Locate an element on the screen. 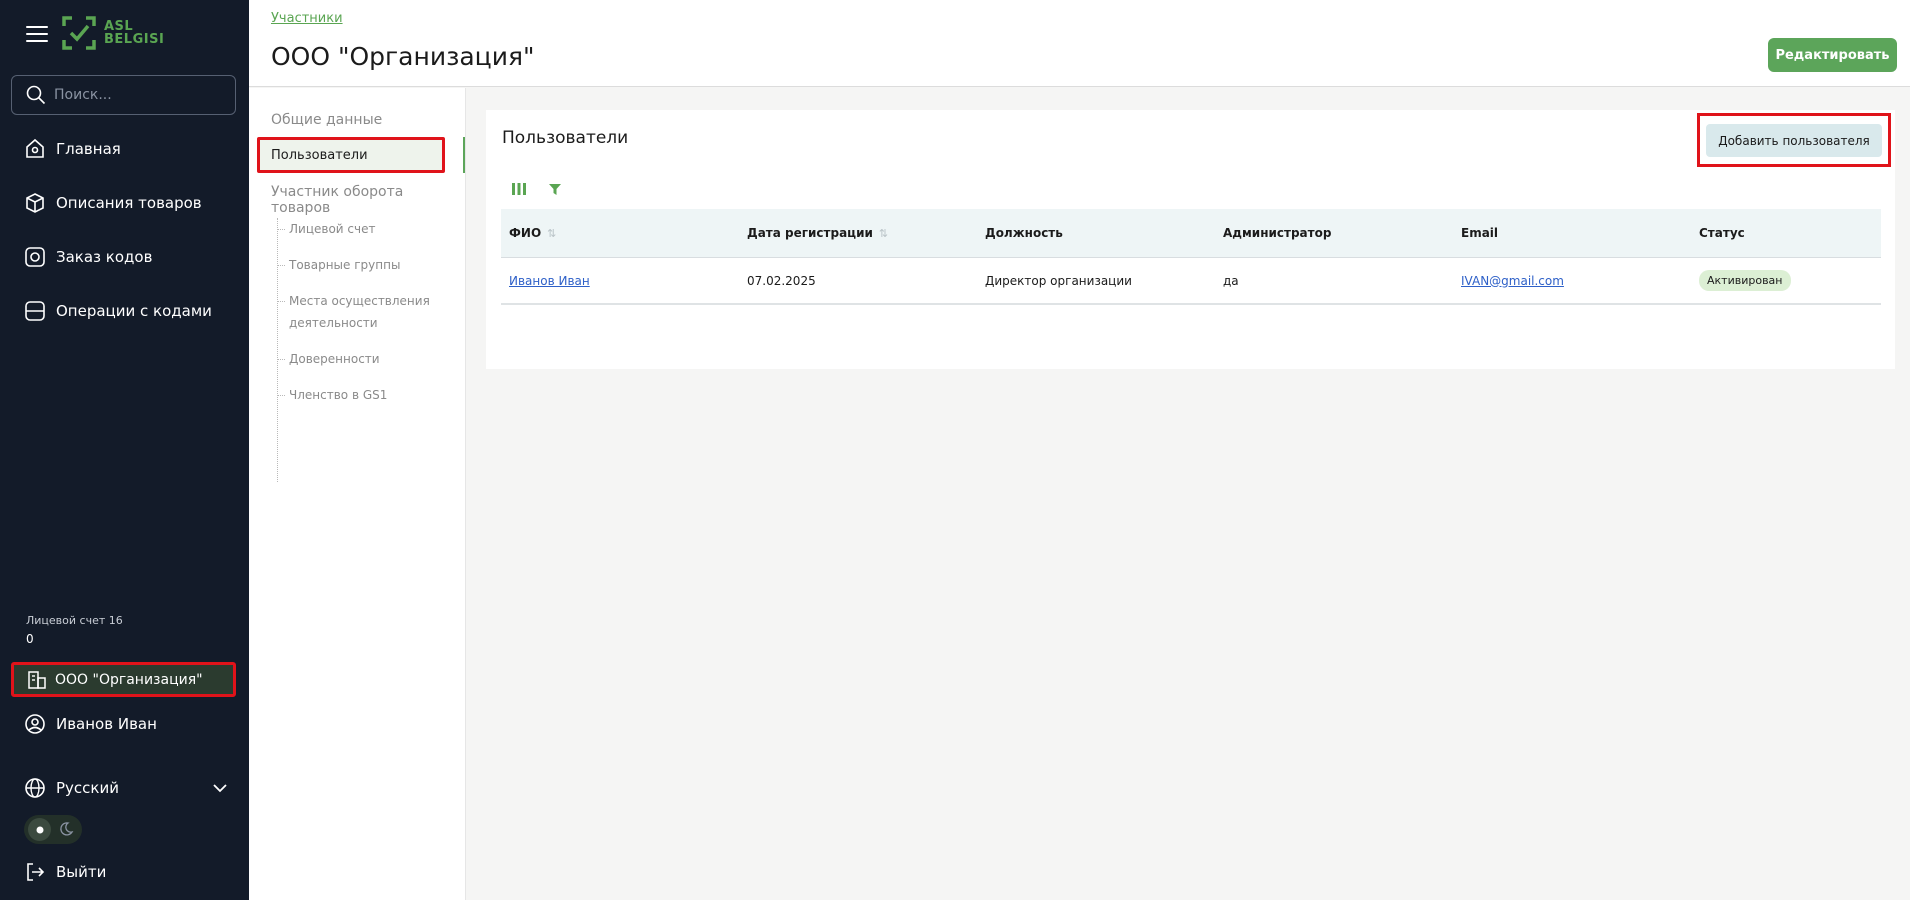 Image resolution: width=1910 pixels, height=900 pixels. account-label: Лицевой счет 16 is located at coordinates (74, 620).